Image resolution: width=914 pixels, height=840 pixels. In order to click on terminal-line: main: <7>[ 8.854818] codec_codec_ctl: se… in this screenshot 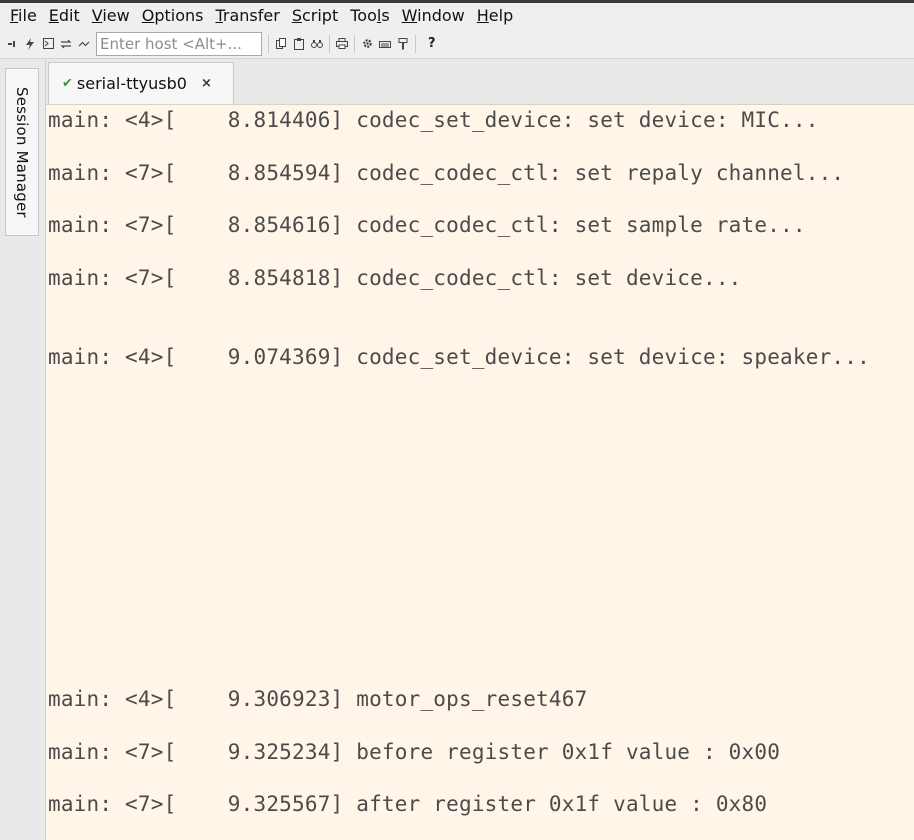, I will do `click(395, 278)`.